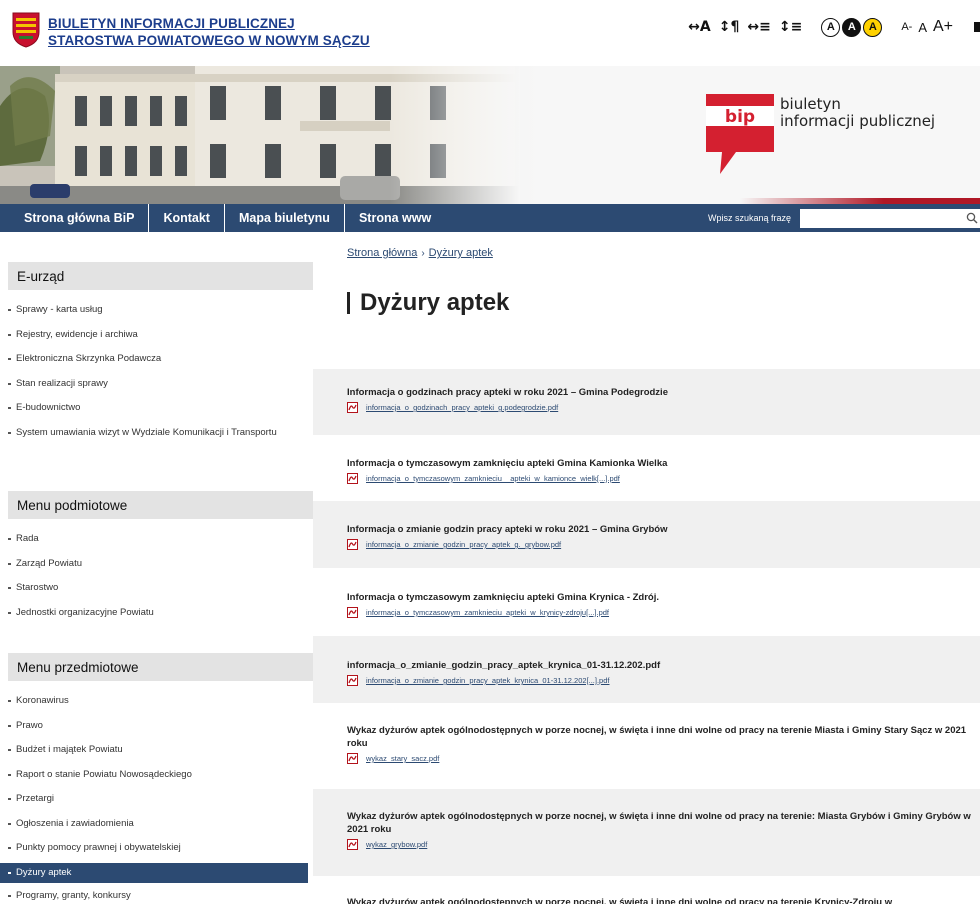 The width and height of the screenshot is (980, 904). I want to click on sidebar-item: Raport o stanie Powiatu Nowosądeckiego, so click(158, 775).